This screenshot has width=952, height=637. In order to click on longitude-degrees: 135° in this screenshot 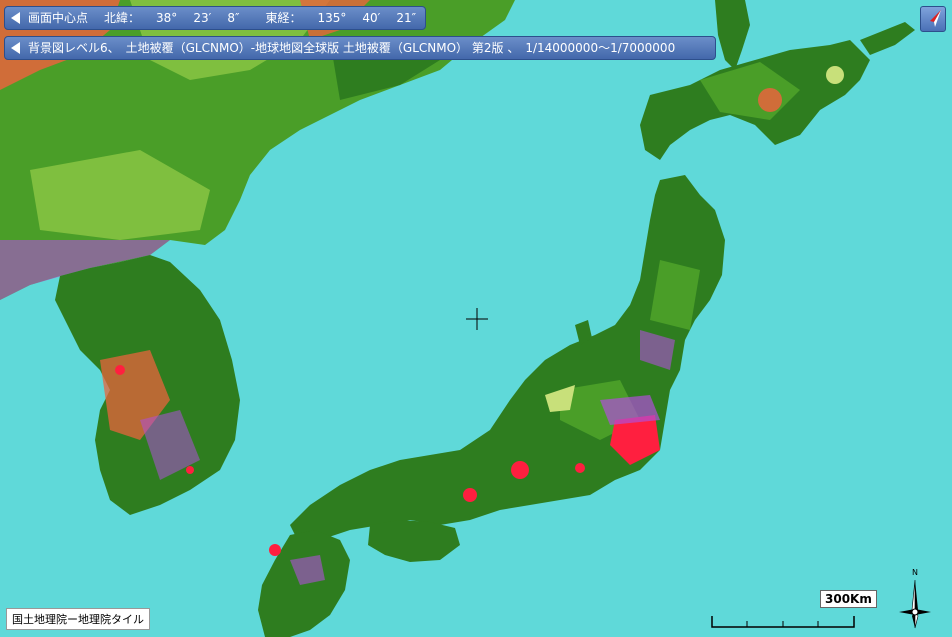, I will do `click(332, 18)`.